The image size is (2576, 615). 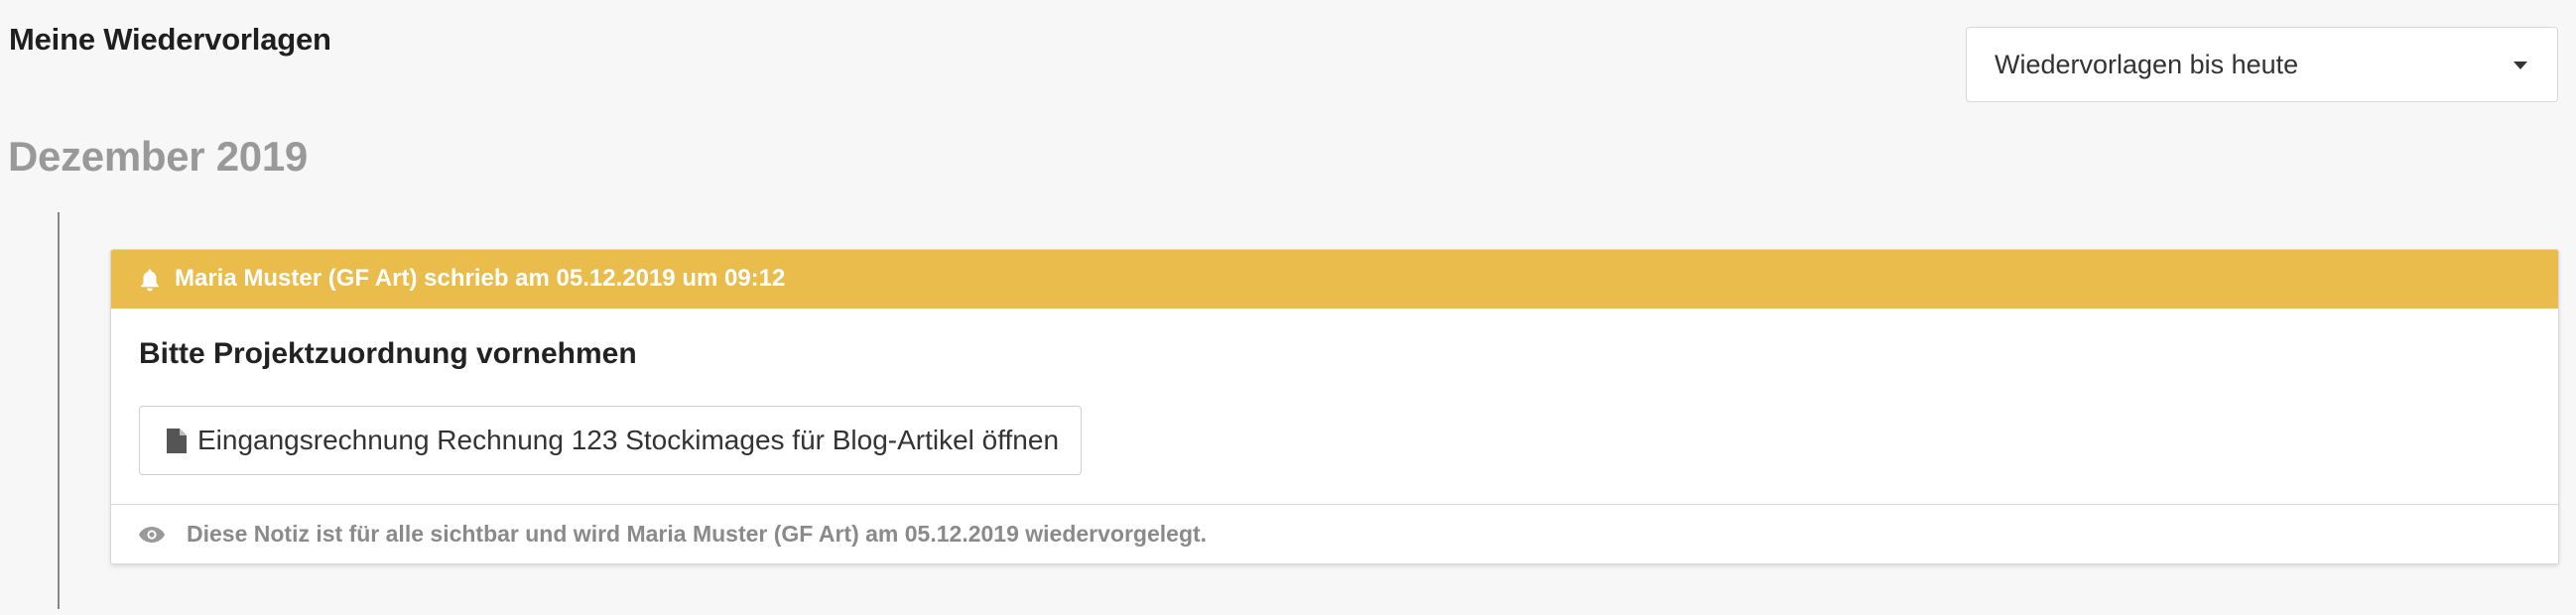 What do you see at coordinates (388, 353) in the screenshot?
I see `note-title: Bitte Projektzuordnung vornehmen` at bounding box center [388, 353].